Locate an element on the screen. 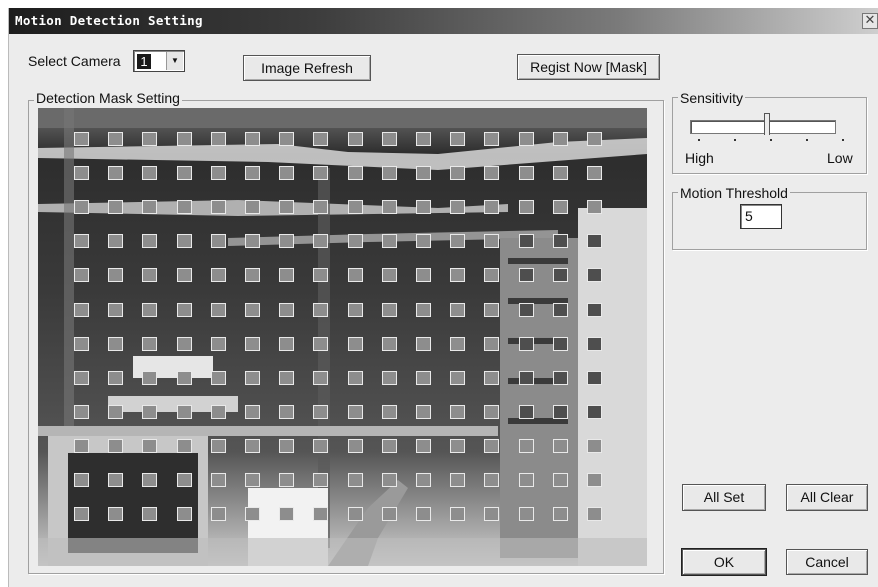 The height and width of the screenshot is (587, 878). all-set-button: All Set is located at coordinates (724, 497).